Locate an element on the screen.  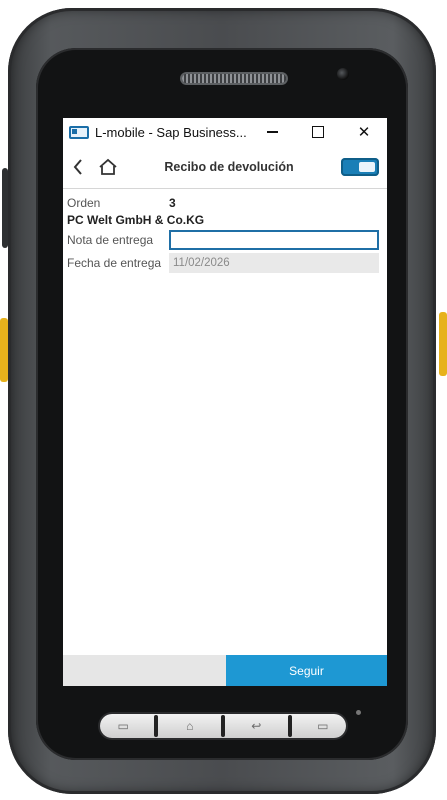
camera-icon is located at coordinates (343, 74).